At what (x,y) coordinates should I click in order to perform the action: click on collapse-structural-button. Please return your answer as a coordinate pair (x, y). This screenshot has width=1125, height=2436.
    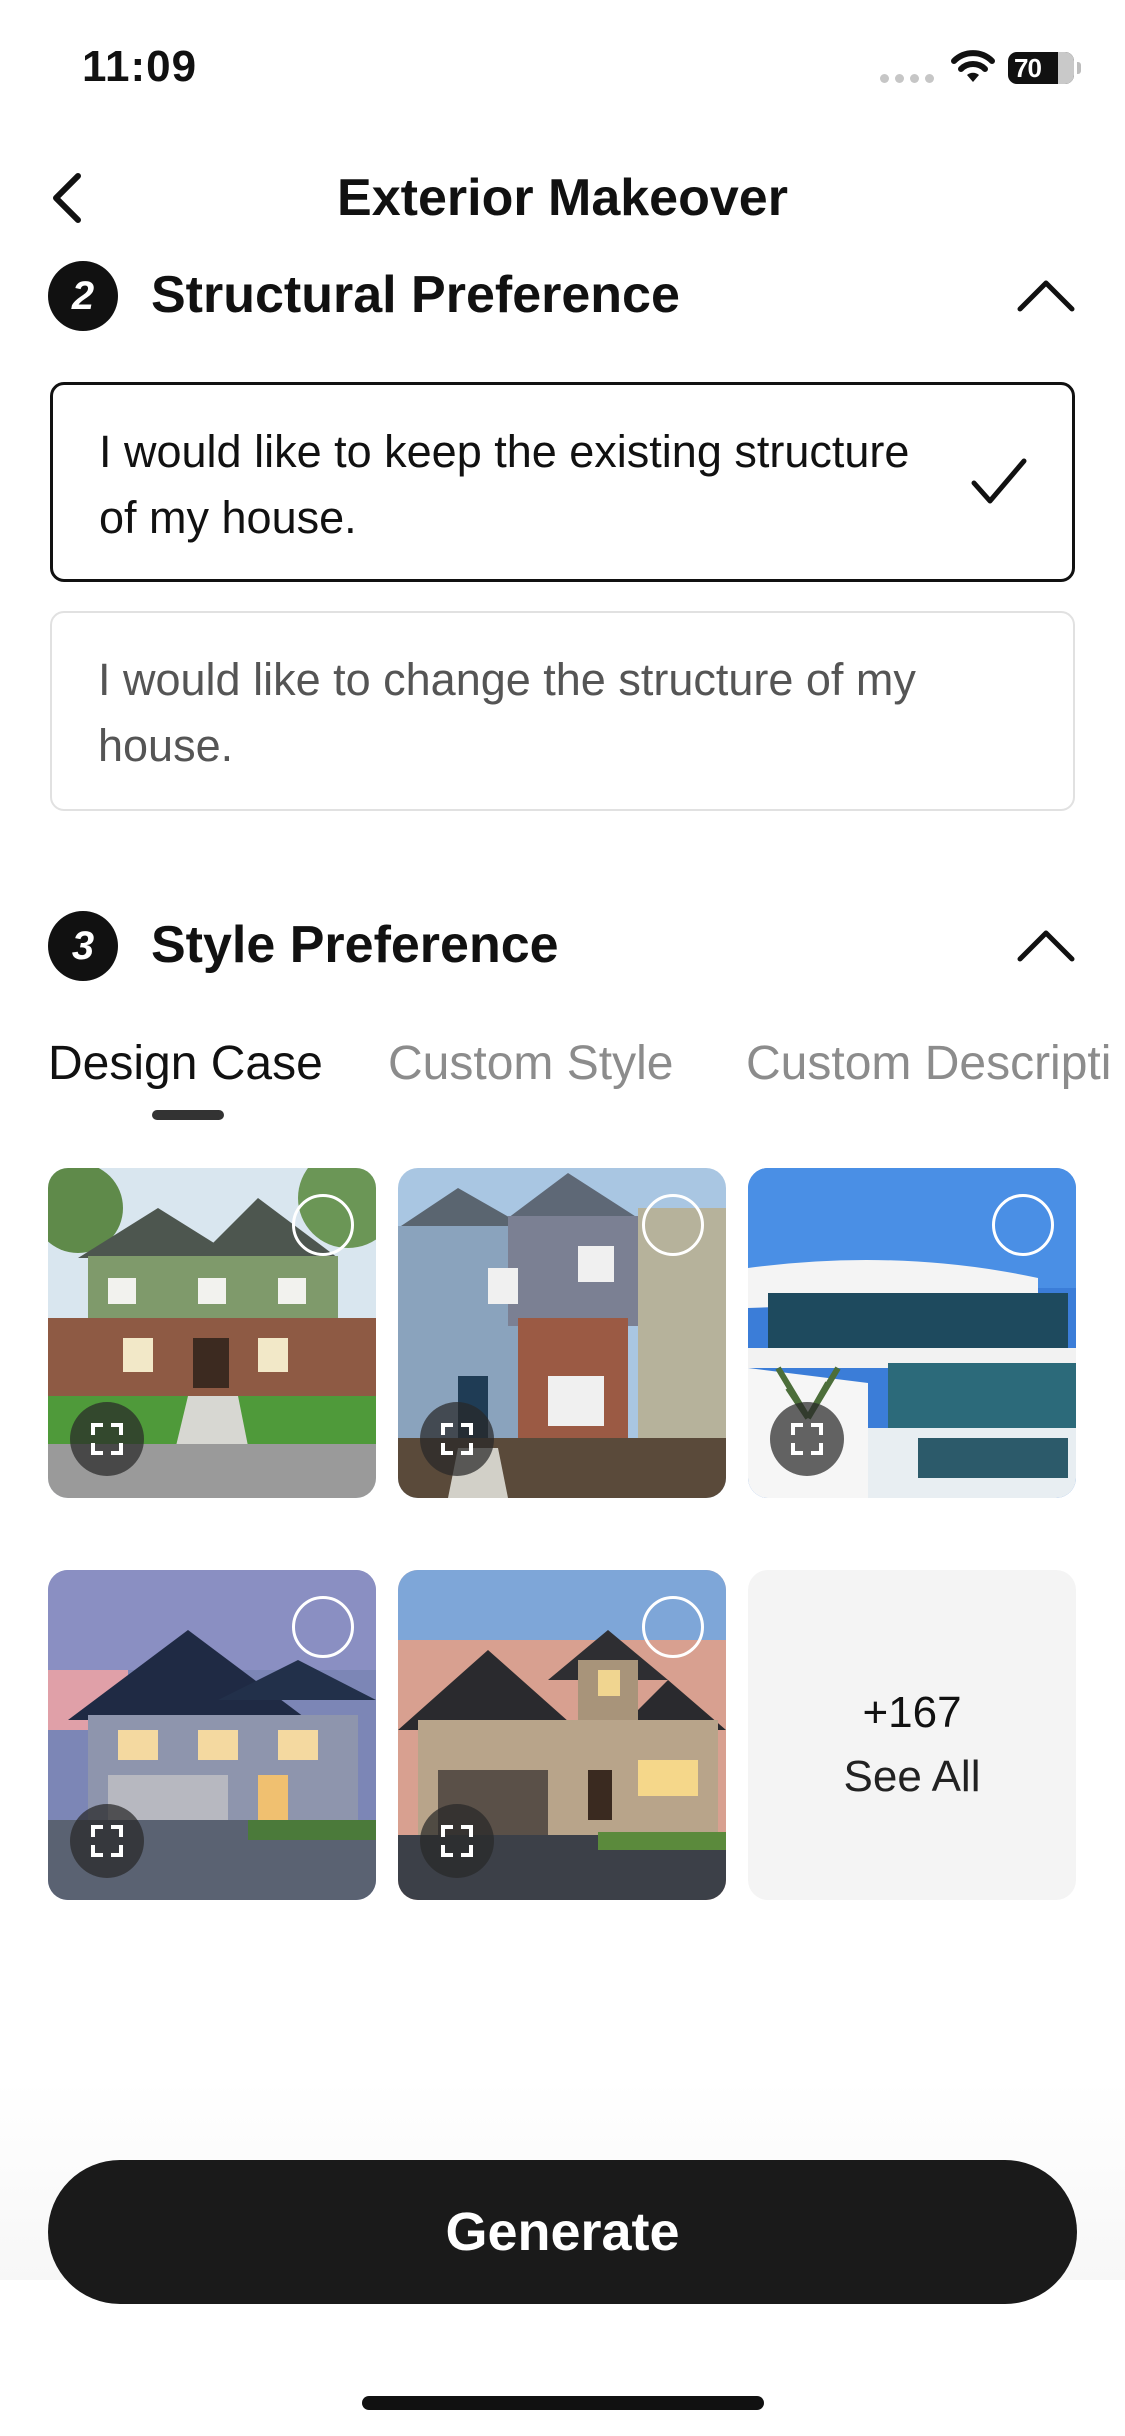
    Looking at the image, I should click on (1046, 295).